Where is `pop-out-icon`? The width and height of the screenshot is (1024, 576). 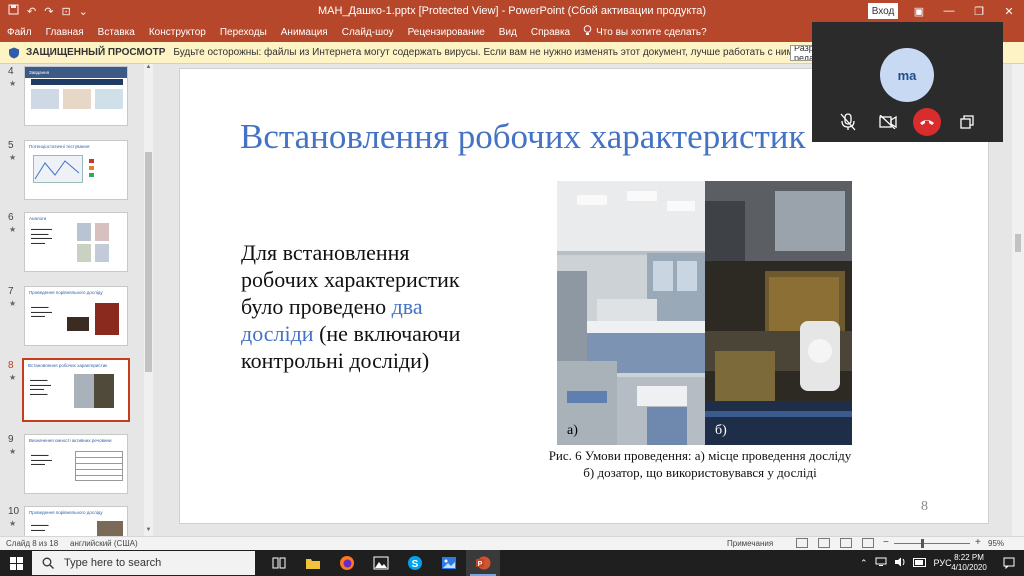 pop-out-icon is located at coordinates (967, 122).